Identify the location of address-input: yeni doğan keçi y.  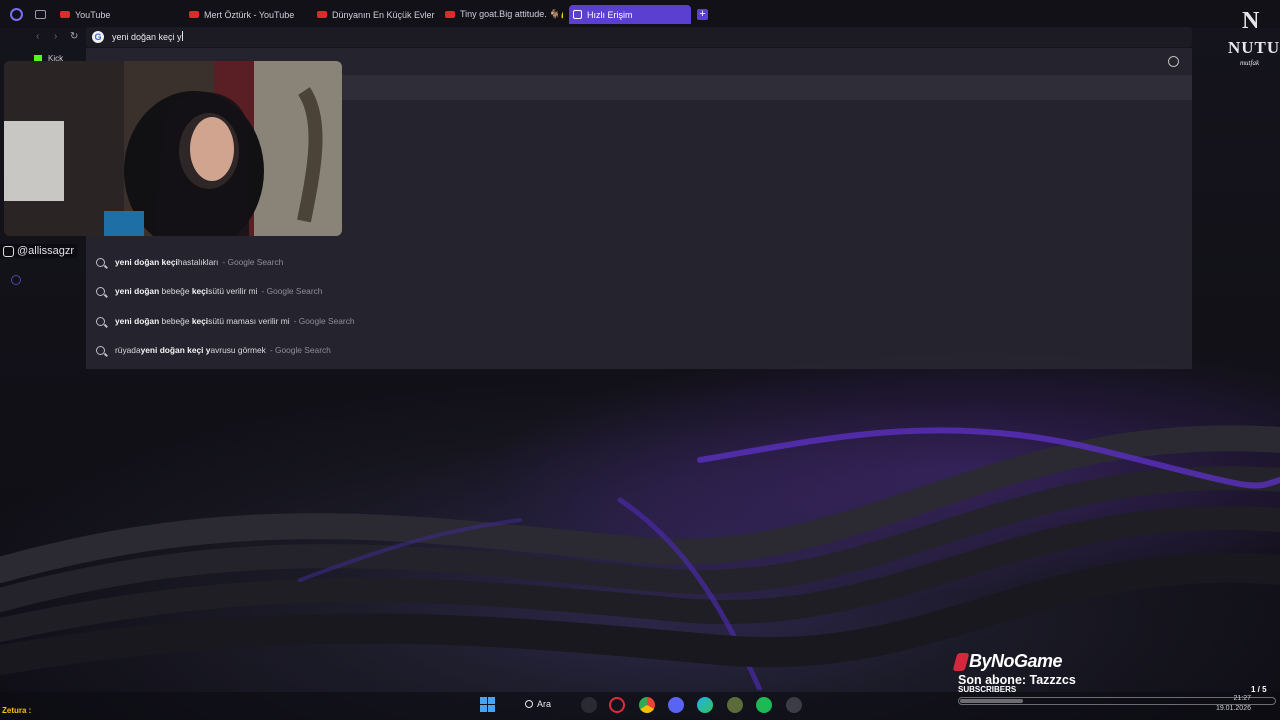
(147, 36).